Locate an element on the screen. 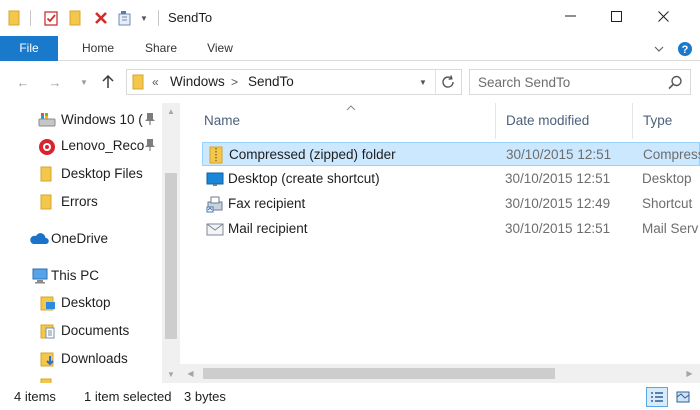 This screenshot has height=410, width=700. nav-item-downloads: Downloads is located at coordinates (81, 359).